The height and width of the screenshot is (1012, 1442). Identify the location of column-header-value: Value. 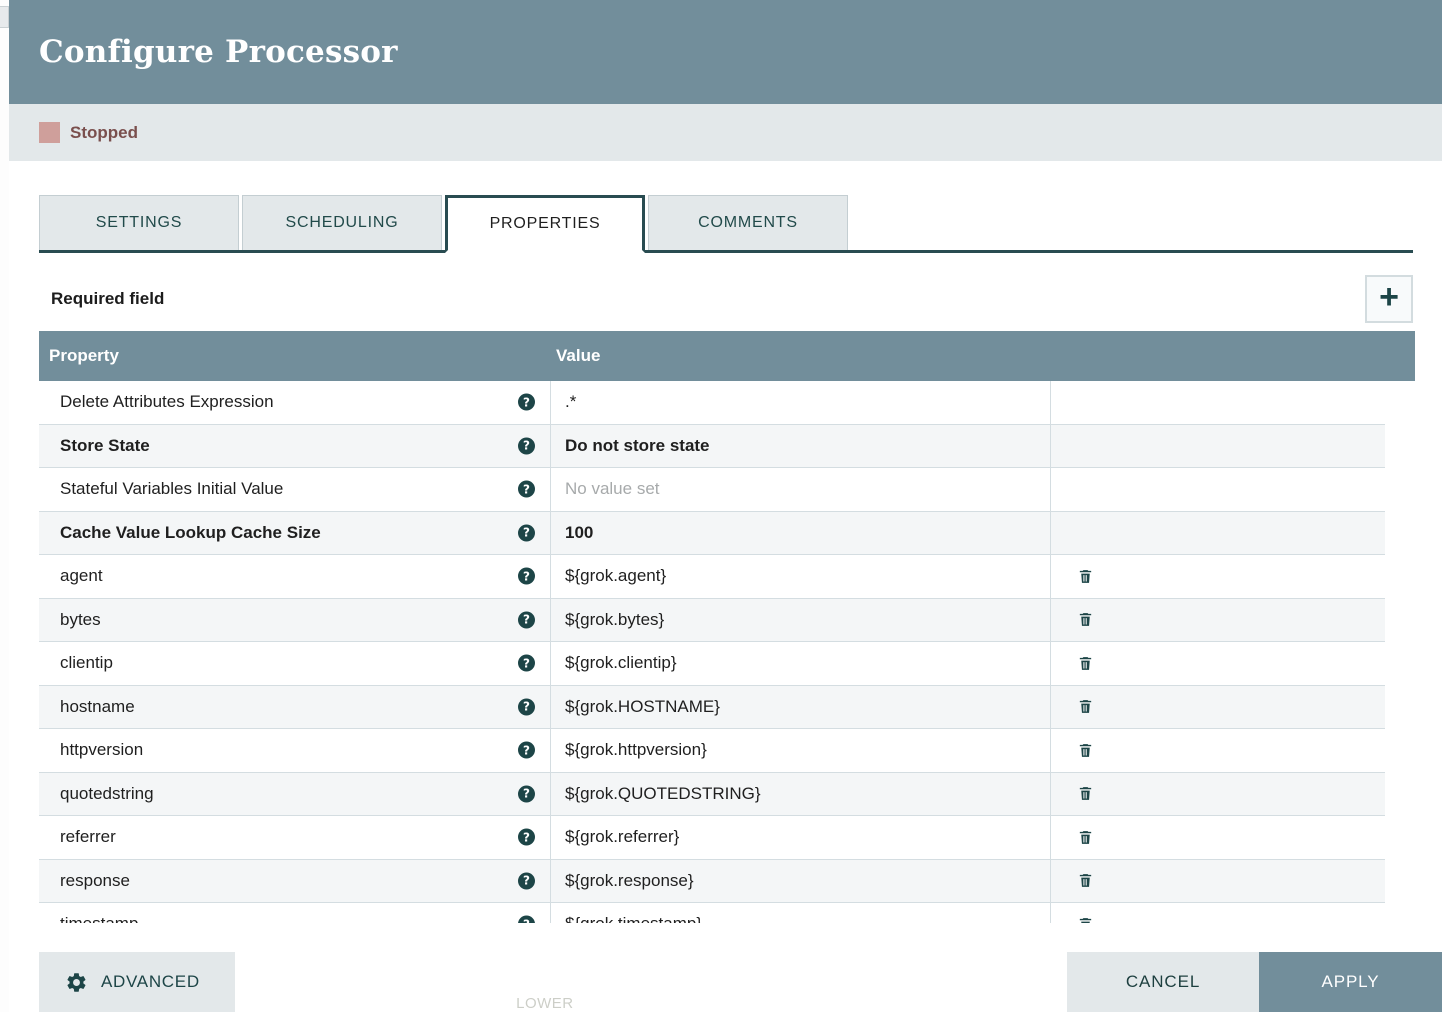
(578, 355).